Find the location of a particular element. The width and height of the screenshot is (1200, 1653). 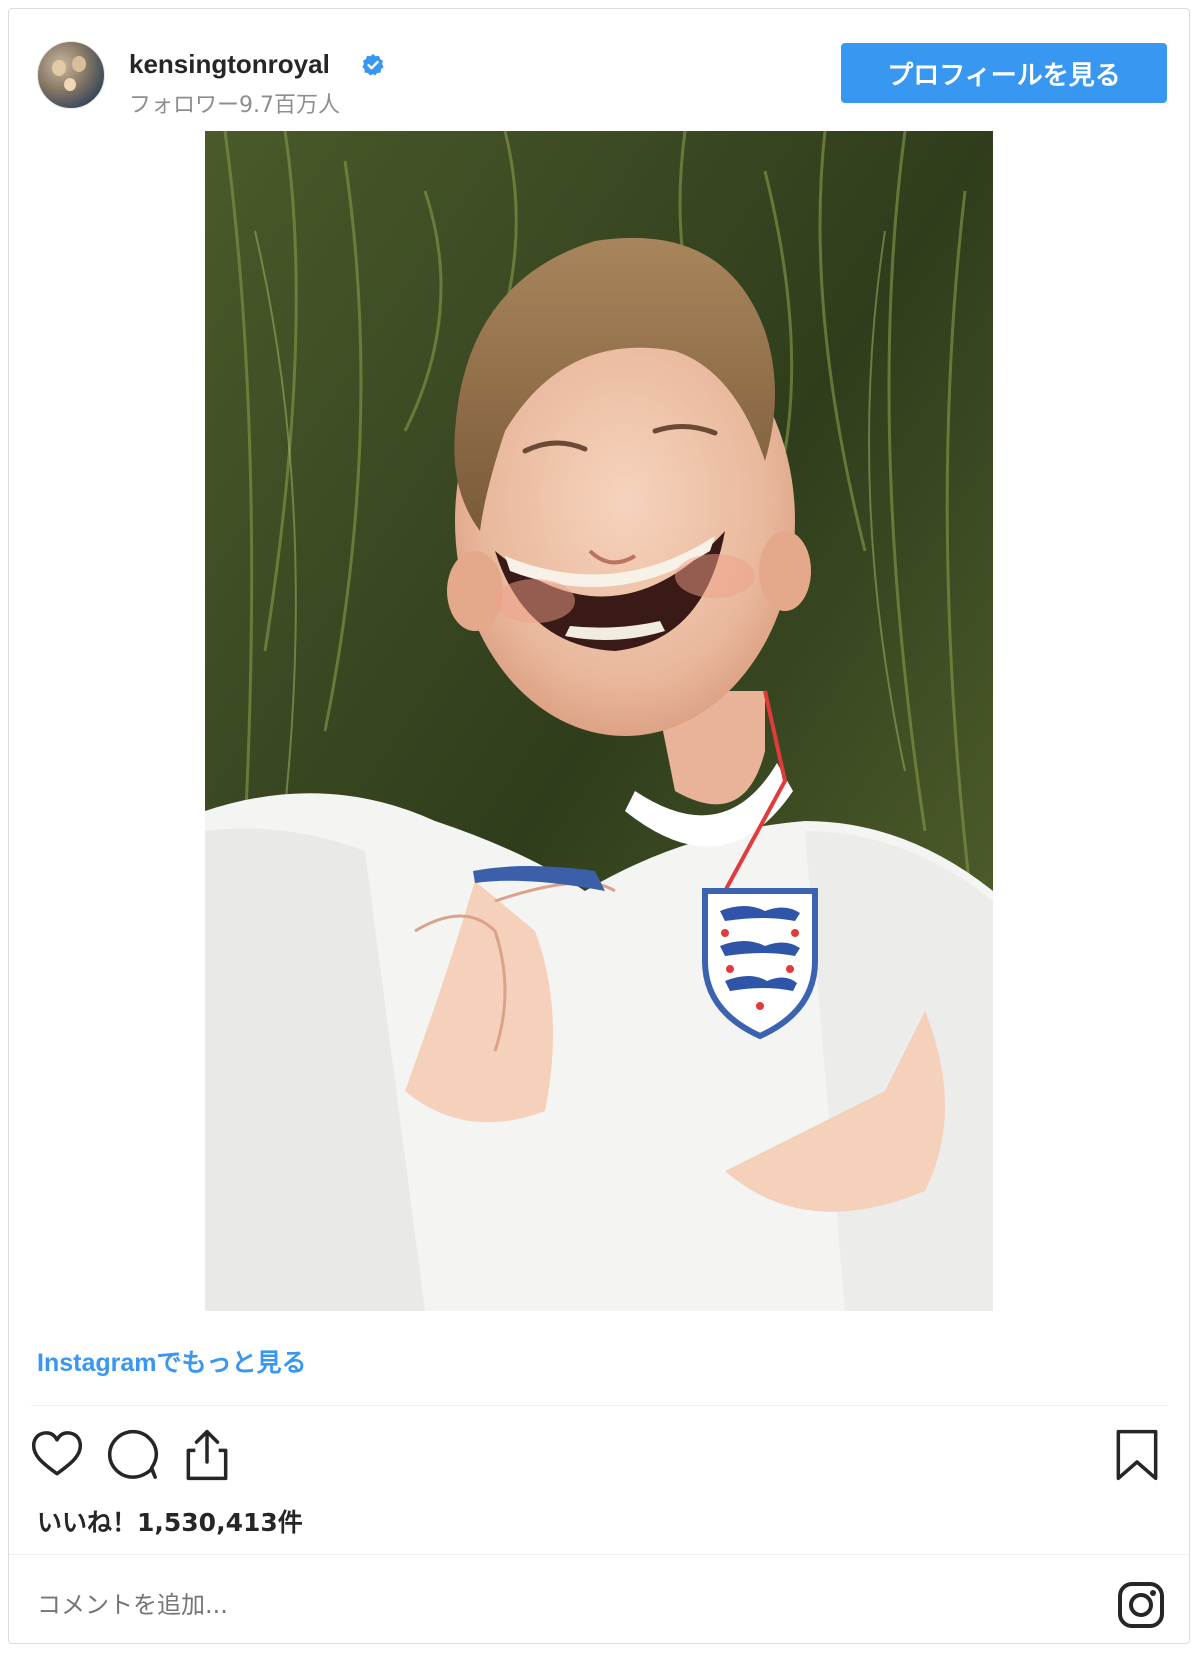

action-bar is located at coordinates (599, 1454).